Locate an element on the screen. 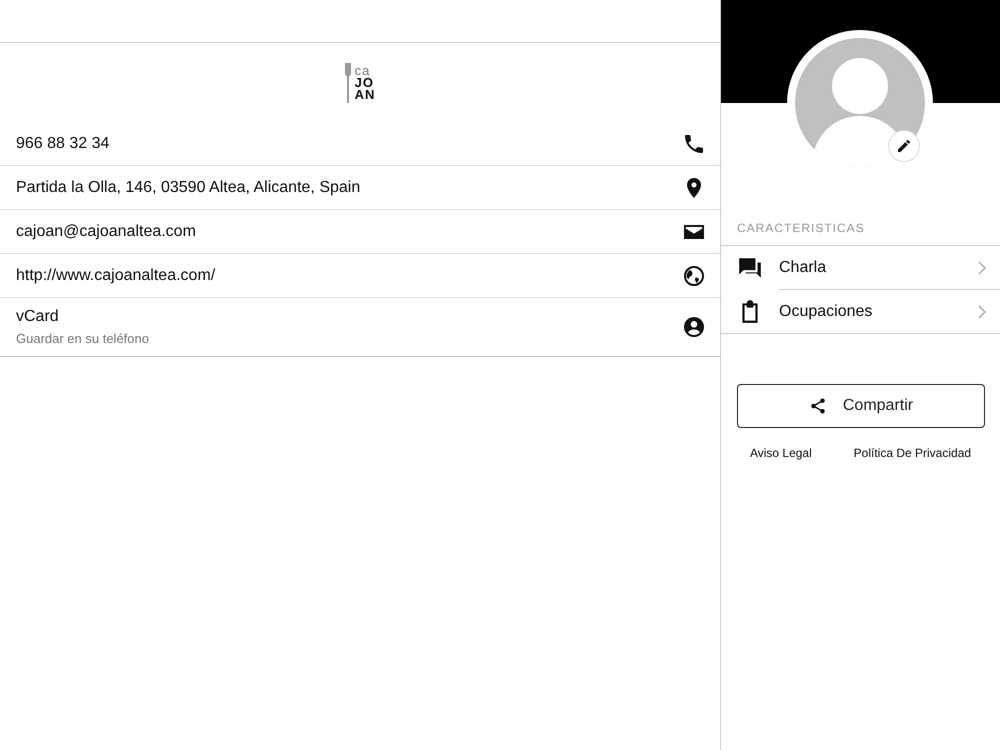  contact-row: Partida la Olla, 146, 03590 Altea, Alicante, Spain is located at coordinates (360, 188).